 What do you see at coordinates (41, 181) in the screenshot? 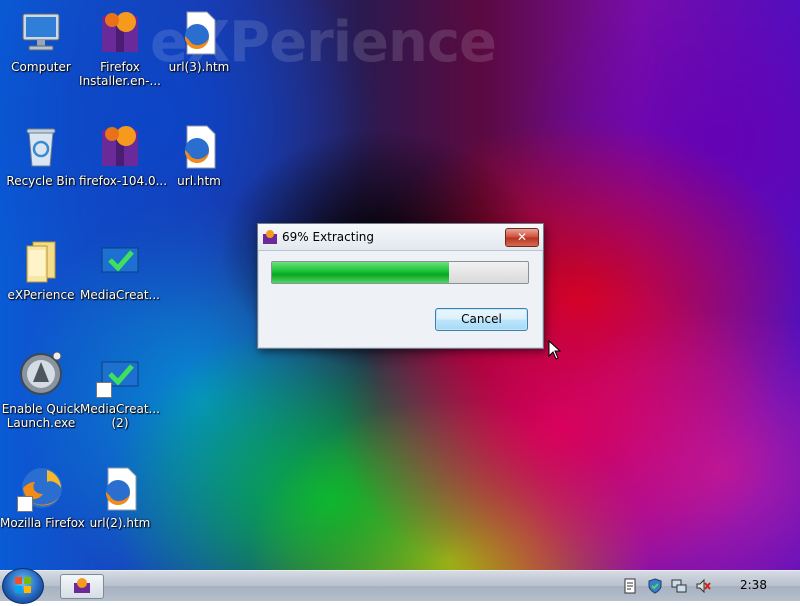
I see `icon-label: Recycle Bin` at bounding box center [41, 181].